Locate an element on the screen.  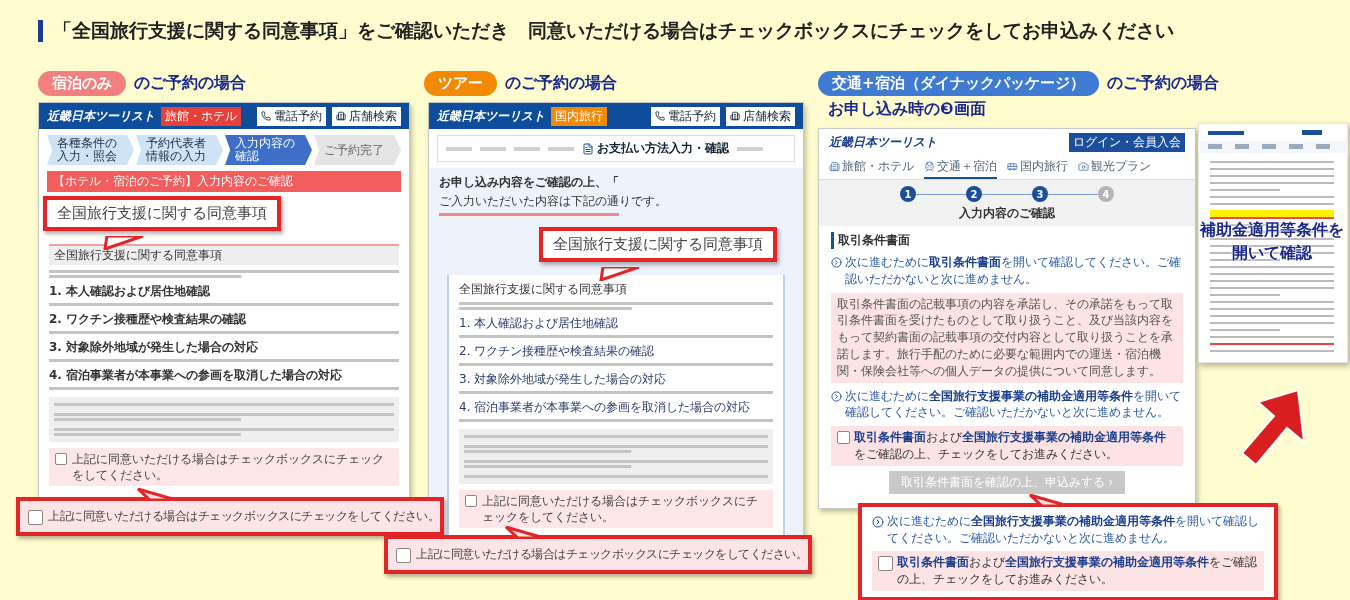
heading-accent-bar is located at coordinates (40, 31).